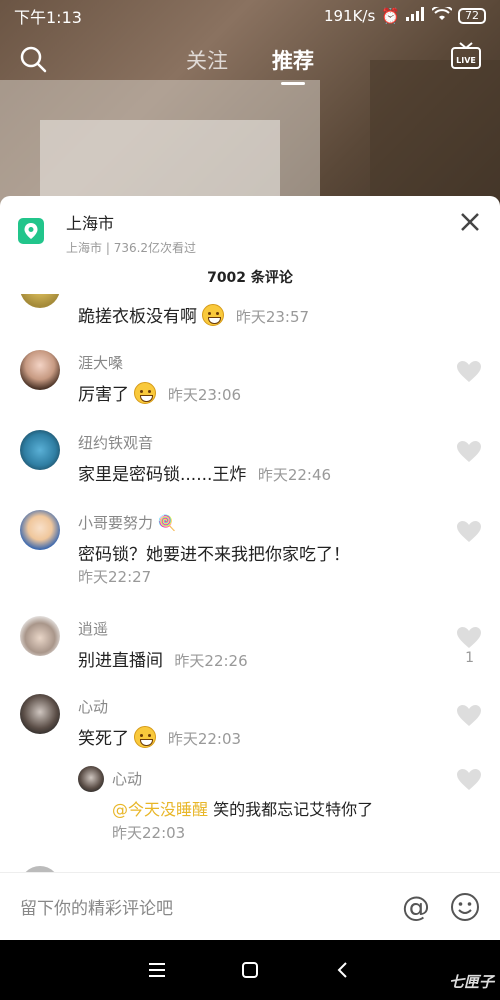 This screenshot has width=500, height=1000. I want to click on menu-icon, so click(157, 970).